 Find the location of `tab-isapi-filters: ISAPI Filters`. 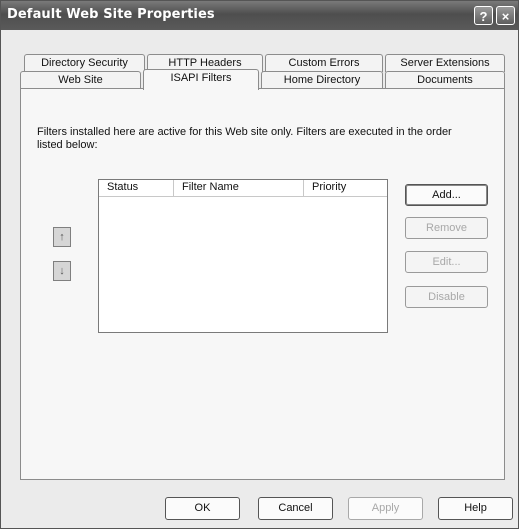

tab-isapi-filters: ISAPI Filters is located at coordinates (201, 79).